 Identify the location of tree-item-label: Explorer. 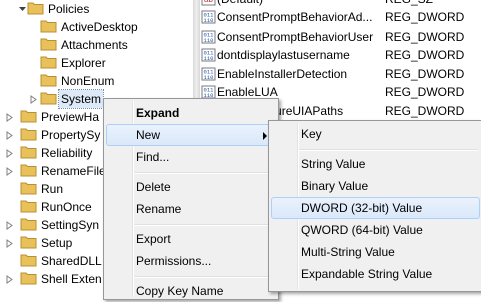
(83, 63).